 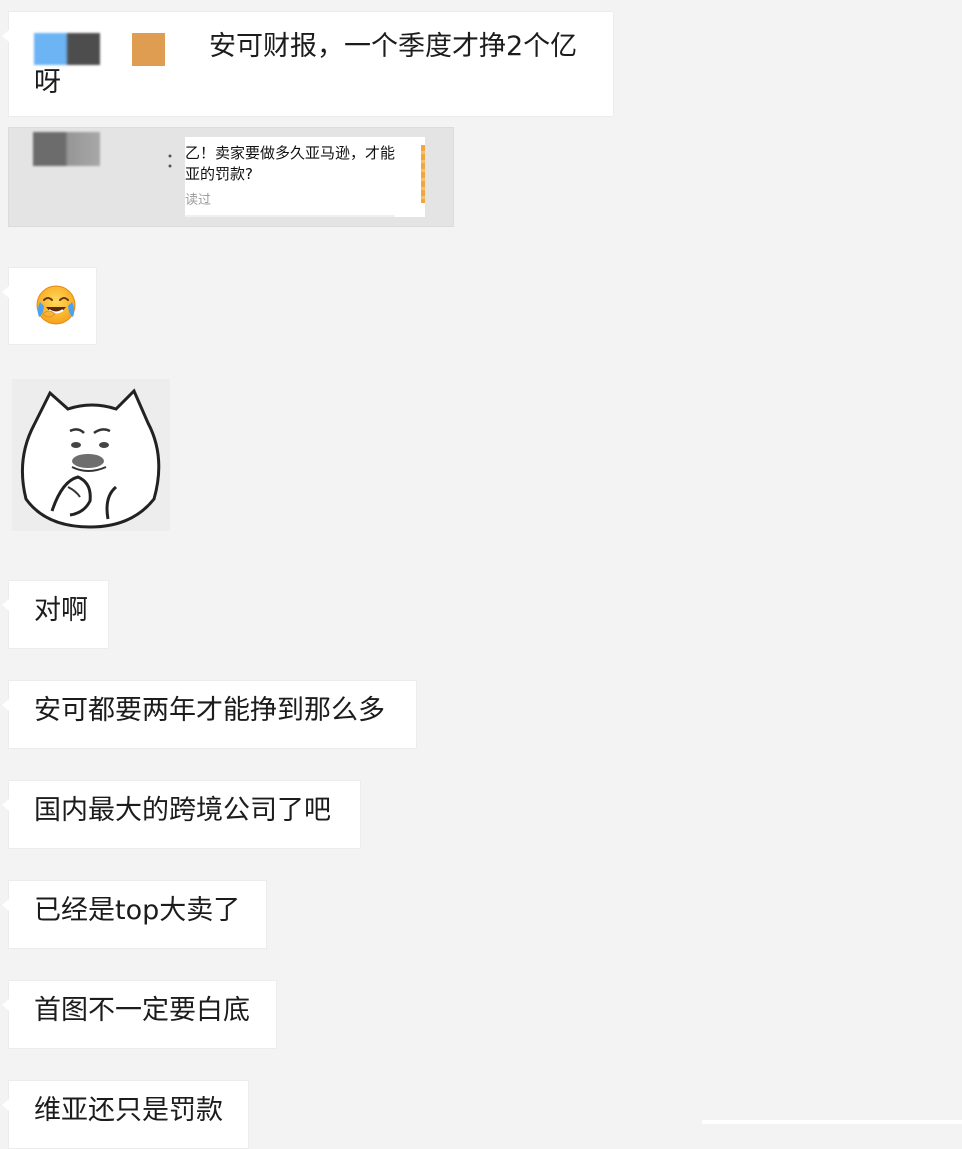 I want to click on link-title-line-2: 亚的罚款?, so click(x=219, y=174).